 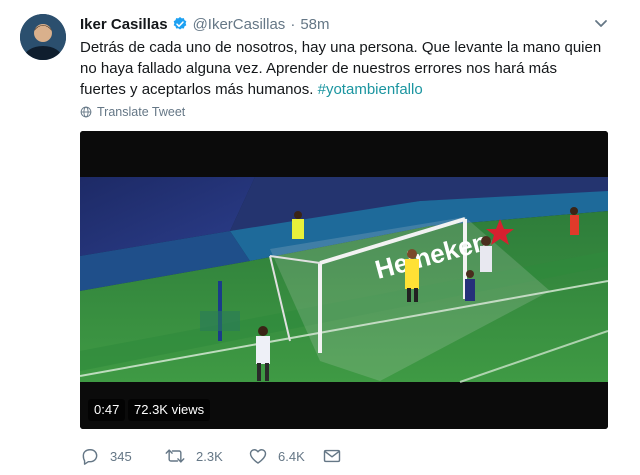 What do you see at coordinates (180, 24) in the screenshot?
I see `verified-icon` at bounding box center [180, 24].